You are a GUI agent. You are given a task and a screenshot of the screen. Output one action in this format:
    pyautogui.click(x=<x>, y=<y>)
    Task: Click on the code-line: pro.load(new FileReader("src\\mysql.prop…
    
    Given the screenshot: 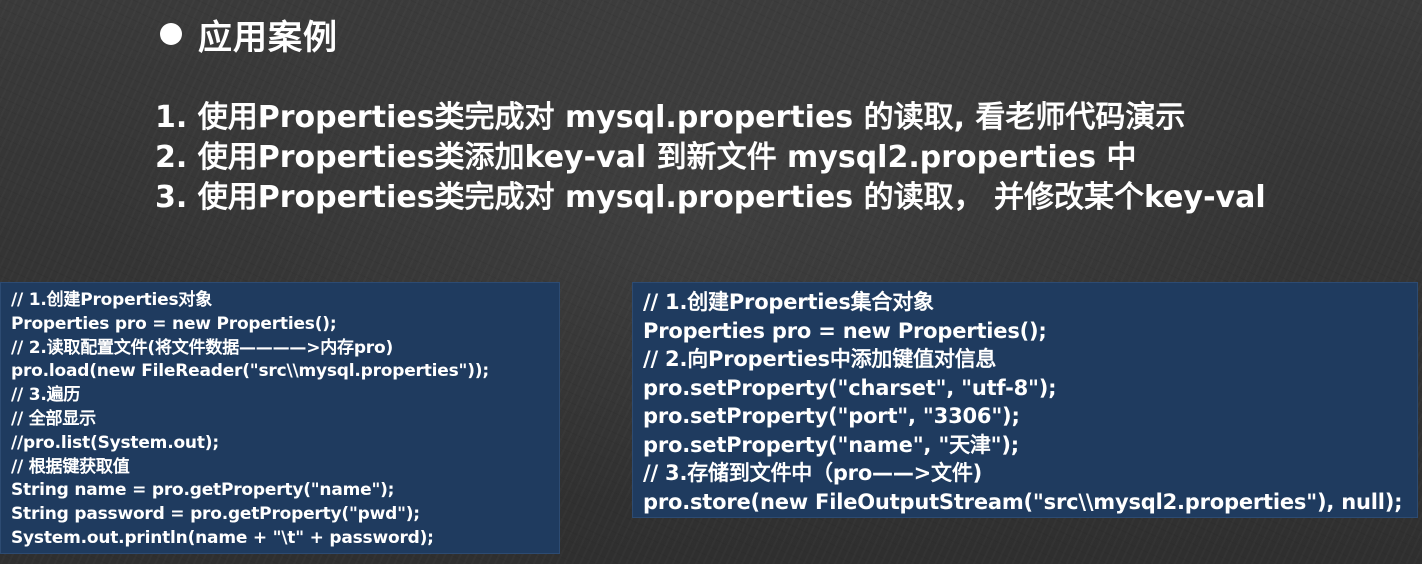 What is the action you would take?
    pyautogui.click(x=250, y=371)
    